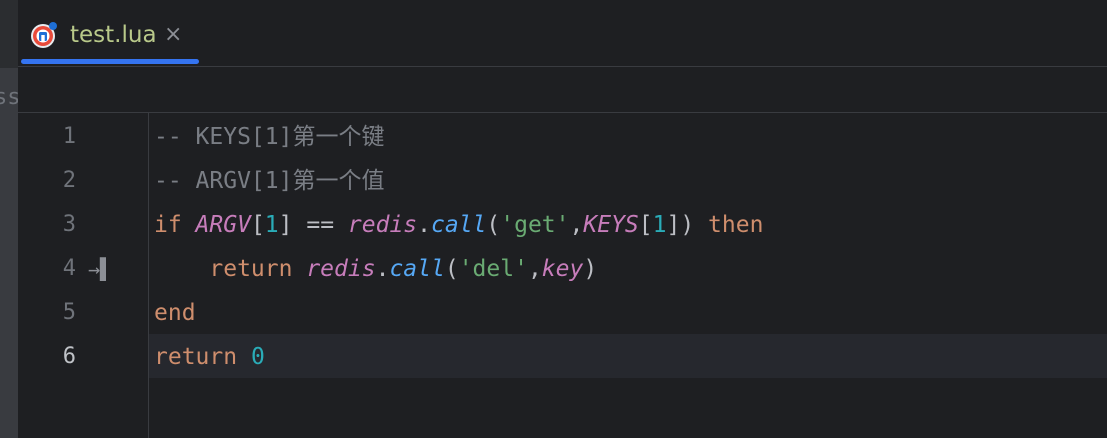 The width and height of the screenshot is (1107, 438). I want to click on tab-test-lua: test.lua ×, so click(108, 33).